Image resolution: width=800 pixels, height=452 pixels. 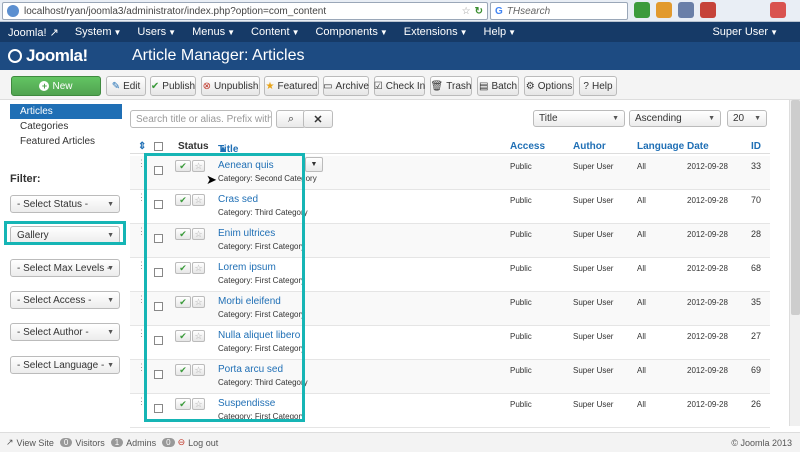 What do you see at coordinates (451, 86) in the screenshot?
I see `trash-button: 🗑 Trash` at bounding box center [451, 86].